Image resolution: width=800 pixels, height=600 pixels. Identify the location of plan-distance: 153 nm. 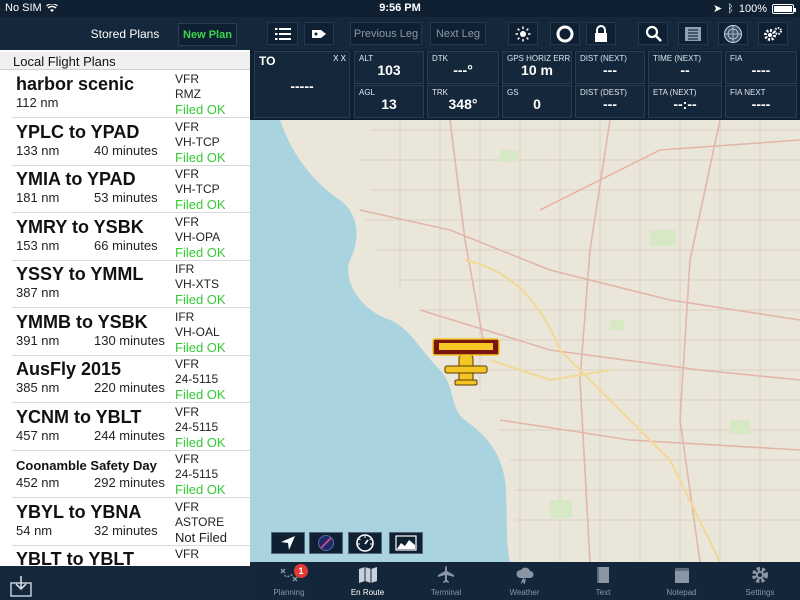
(38, 245).